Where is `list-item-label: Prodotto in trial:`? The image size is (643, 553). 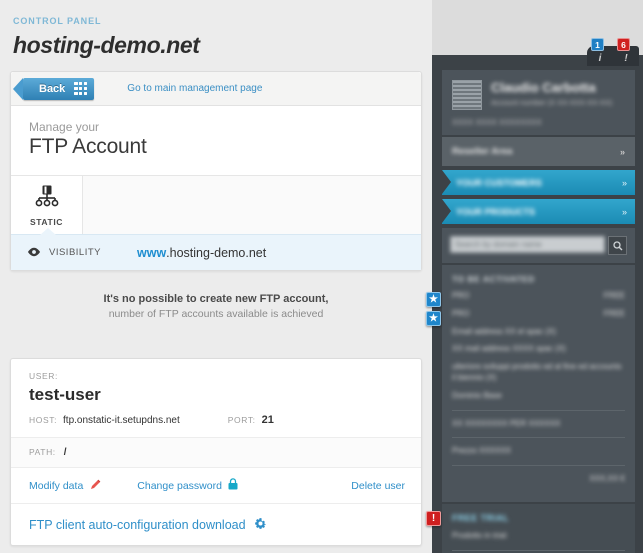 list-item-label: Prodotto in trial: is located at coordinates (480, 535).